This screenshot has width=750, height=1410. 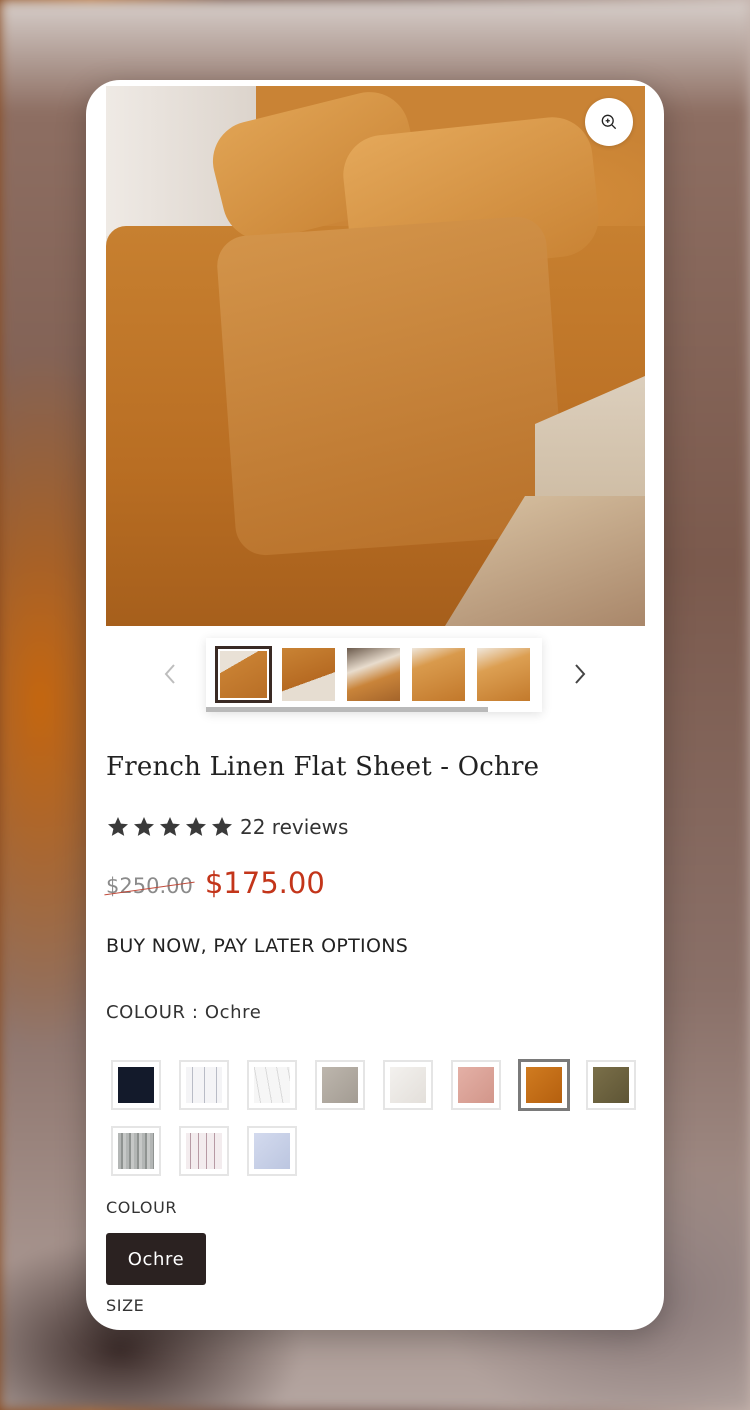 What do you see at coordinates (257, 946) in the screenshot?
I see `bnpl-options-link: BUY NOW, PAY LATER OPTIONS` at bounding box center [257, 946].